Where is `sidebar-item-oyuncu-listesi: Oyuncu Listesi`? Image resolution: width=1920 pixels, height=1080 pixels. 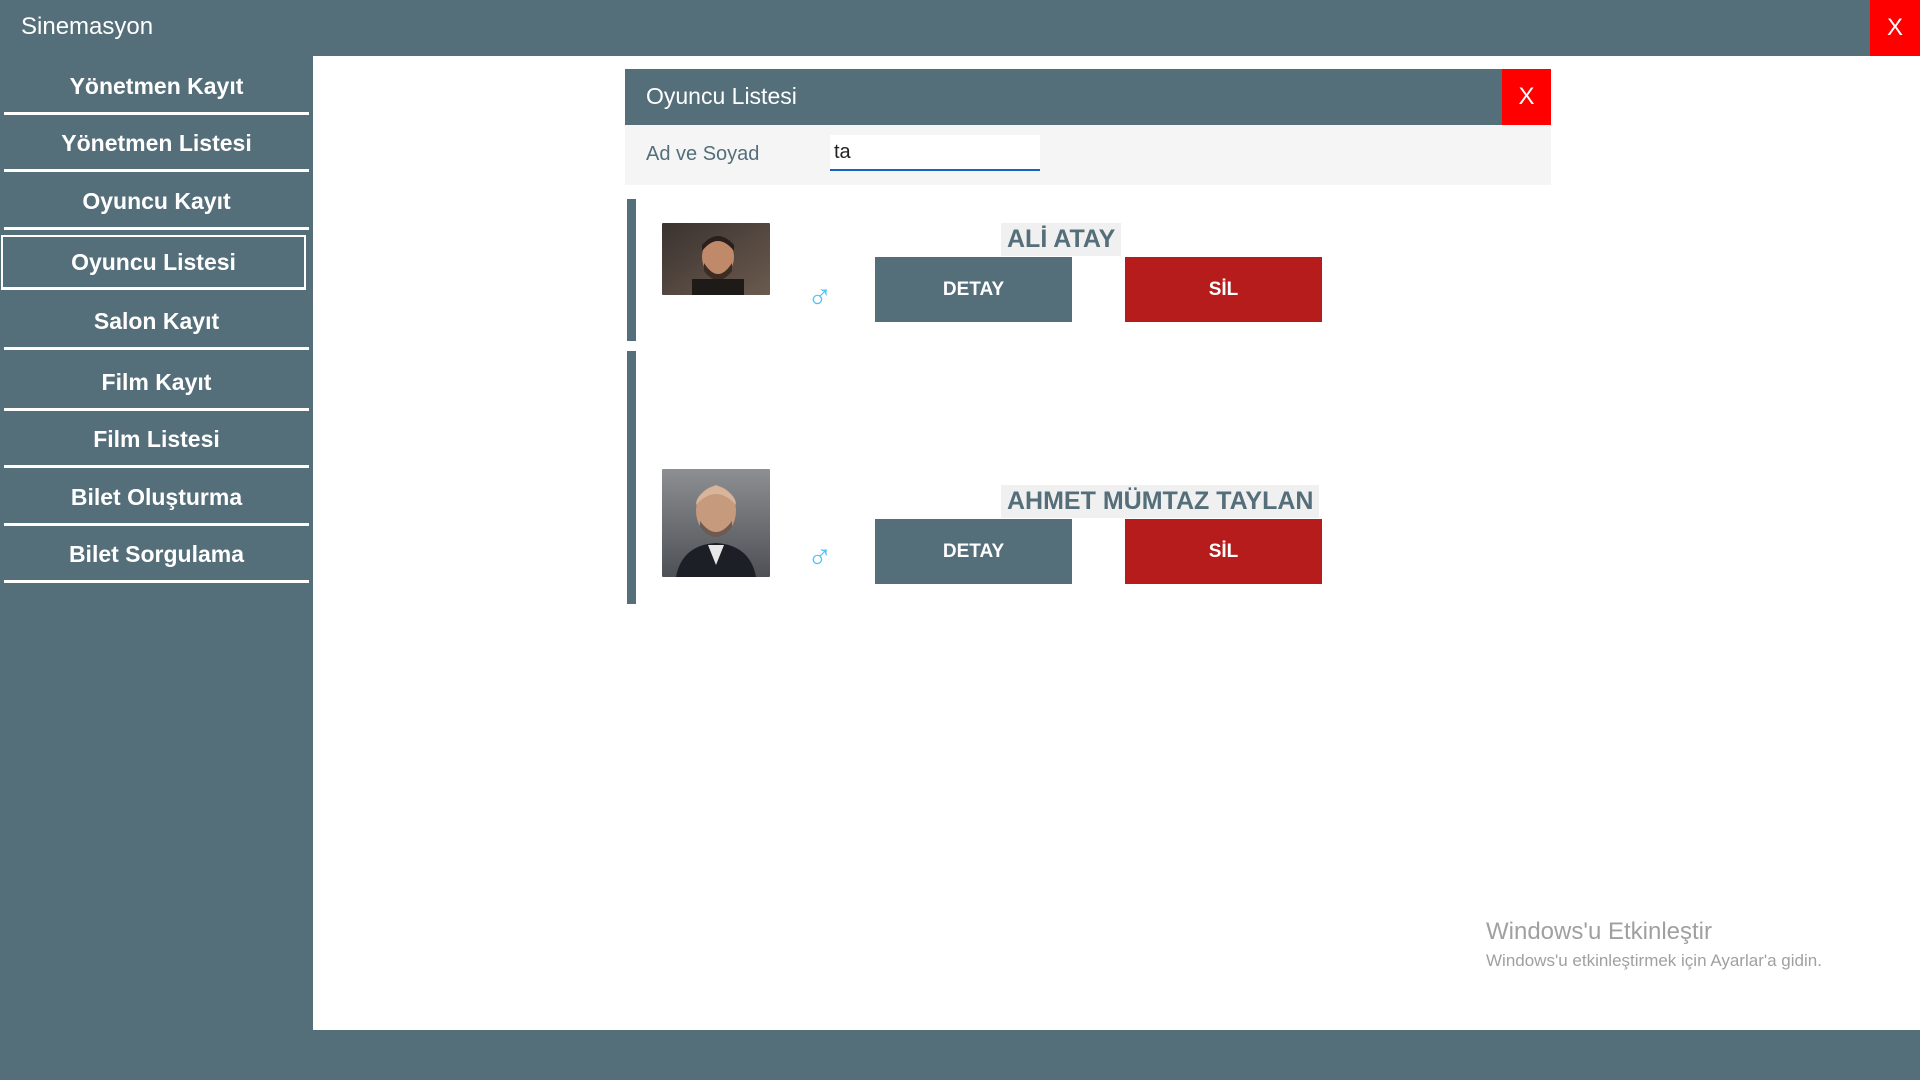
sidebar-item-oyuncu-listesi: Oyuncu Listesi is located at coordinates (153, 262).